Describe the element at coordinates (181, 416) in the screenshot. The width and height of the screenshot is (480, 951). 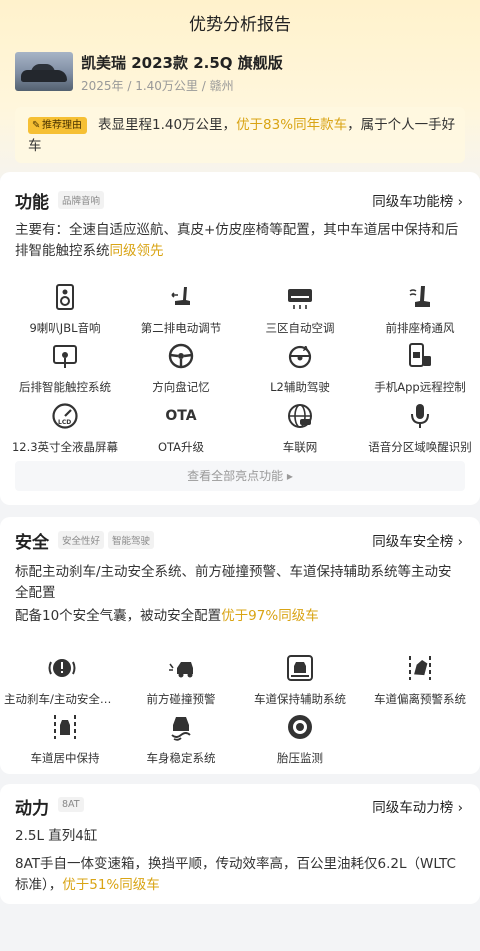
I see `ota-icon: OTA` at that location.